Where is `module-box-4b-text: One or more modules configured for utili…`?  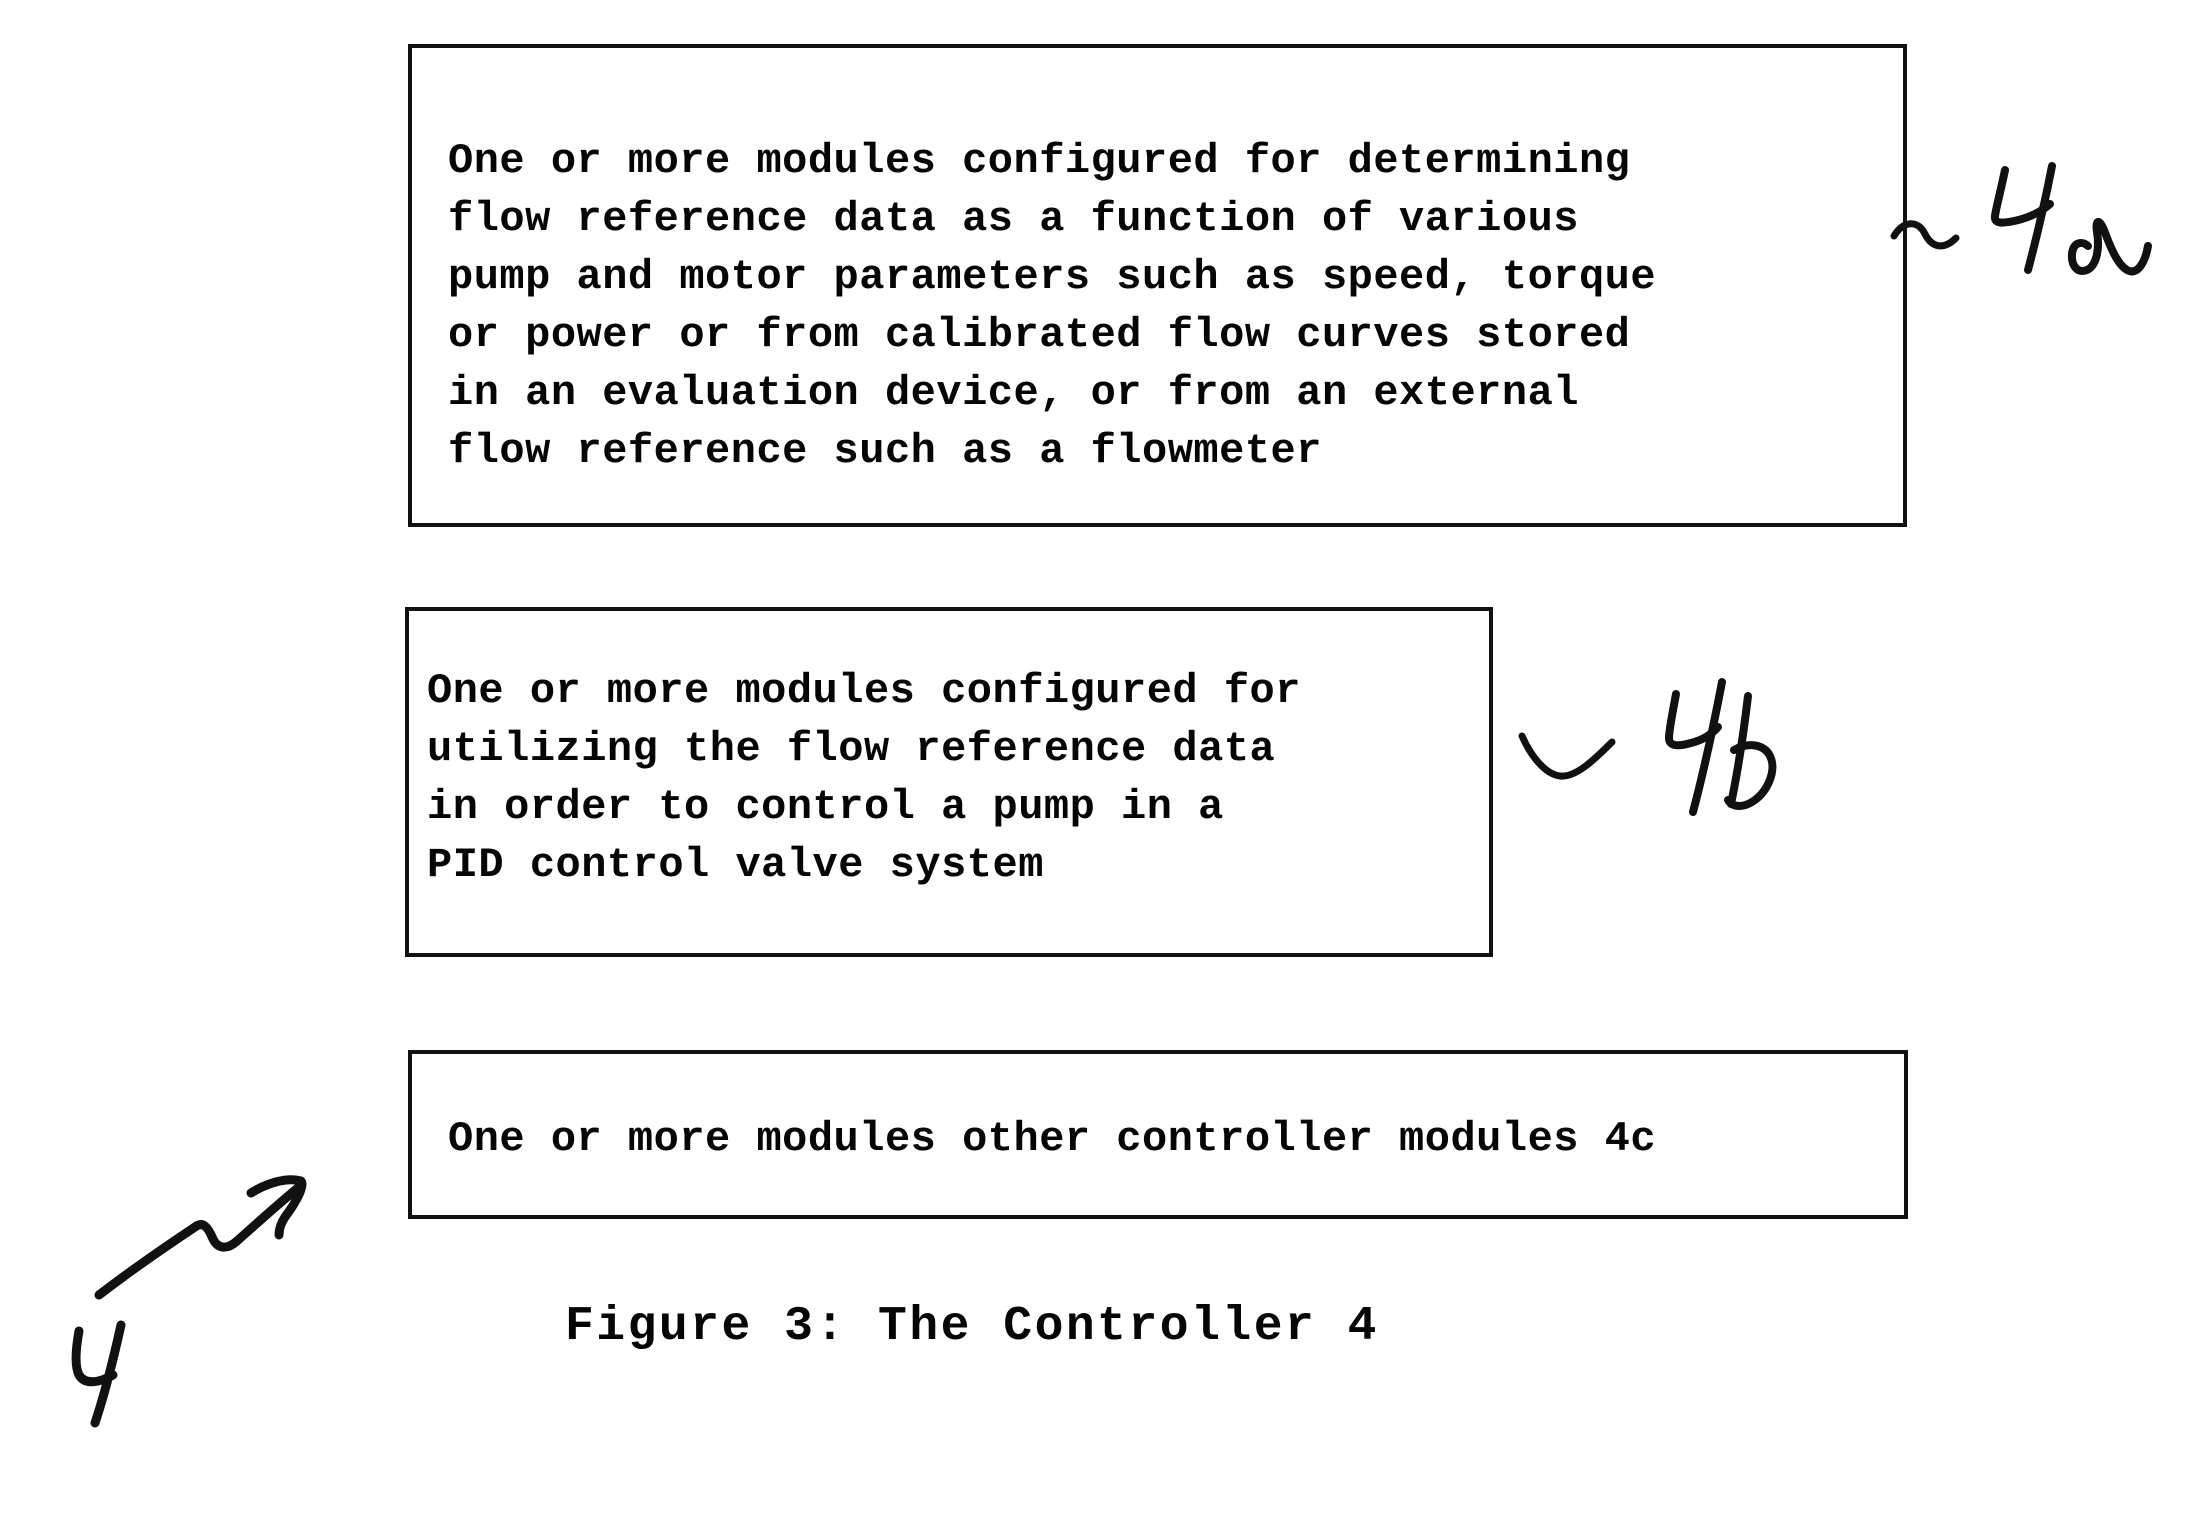 module-box-4b-text: One or more modules configured for utili… is located at coordinates (864, 778).